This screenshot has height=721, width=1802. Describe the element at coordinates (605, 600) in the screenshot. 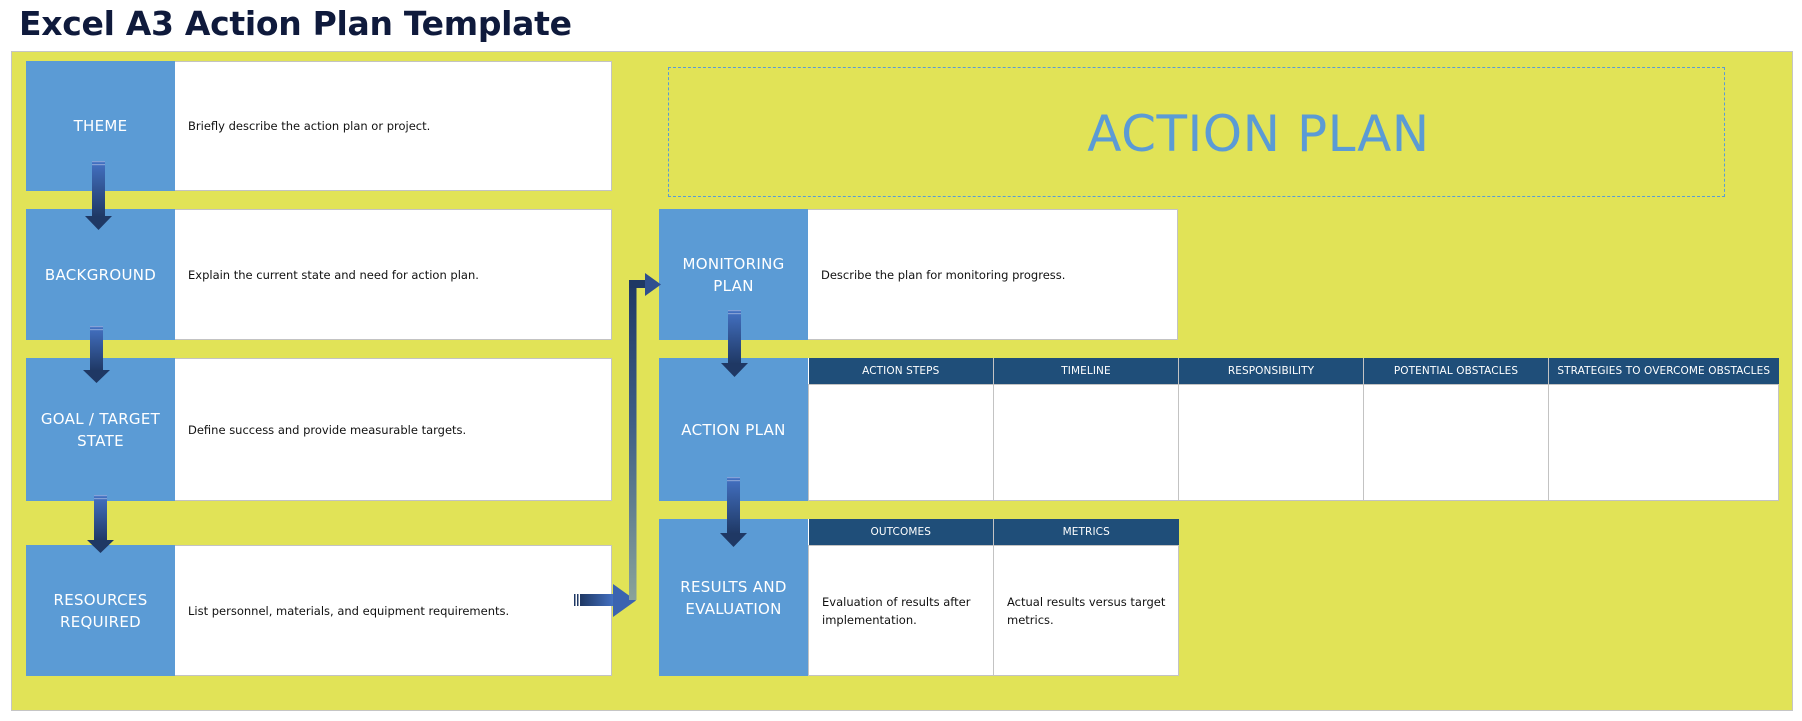

I see `right-arrow-icon` at that location.